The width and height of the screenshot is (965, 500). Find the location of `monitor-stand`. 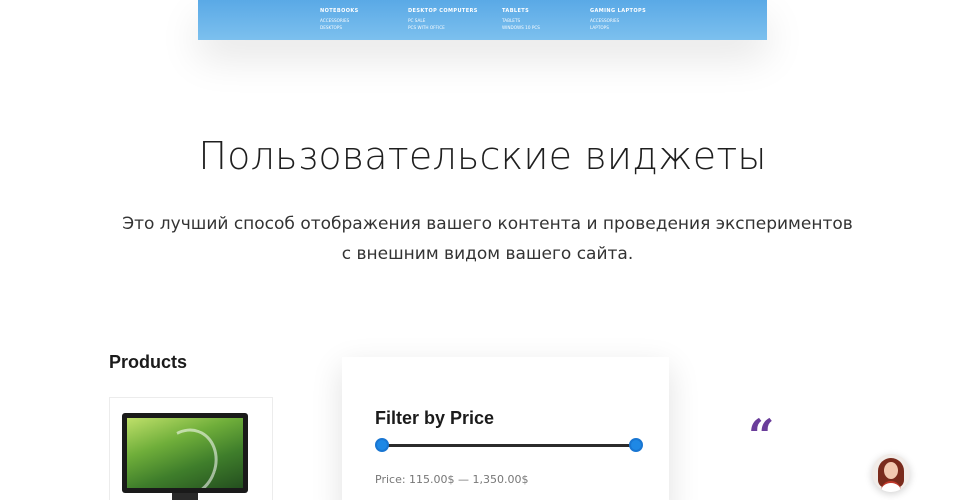

monitor-stand is located at coordinates (185, 496).